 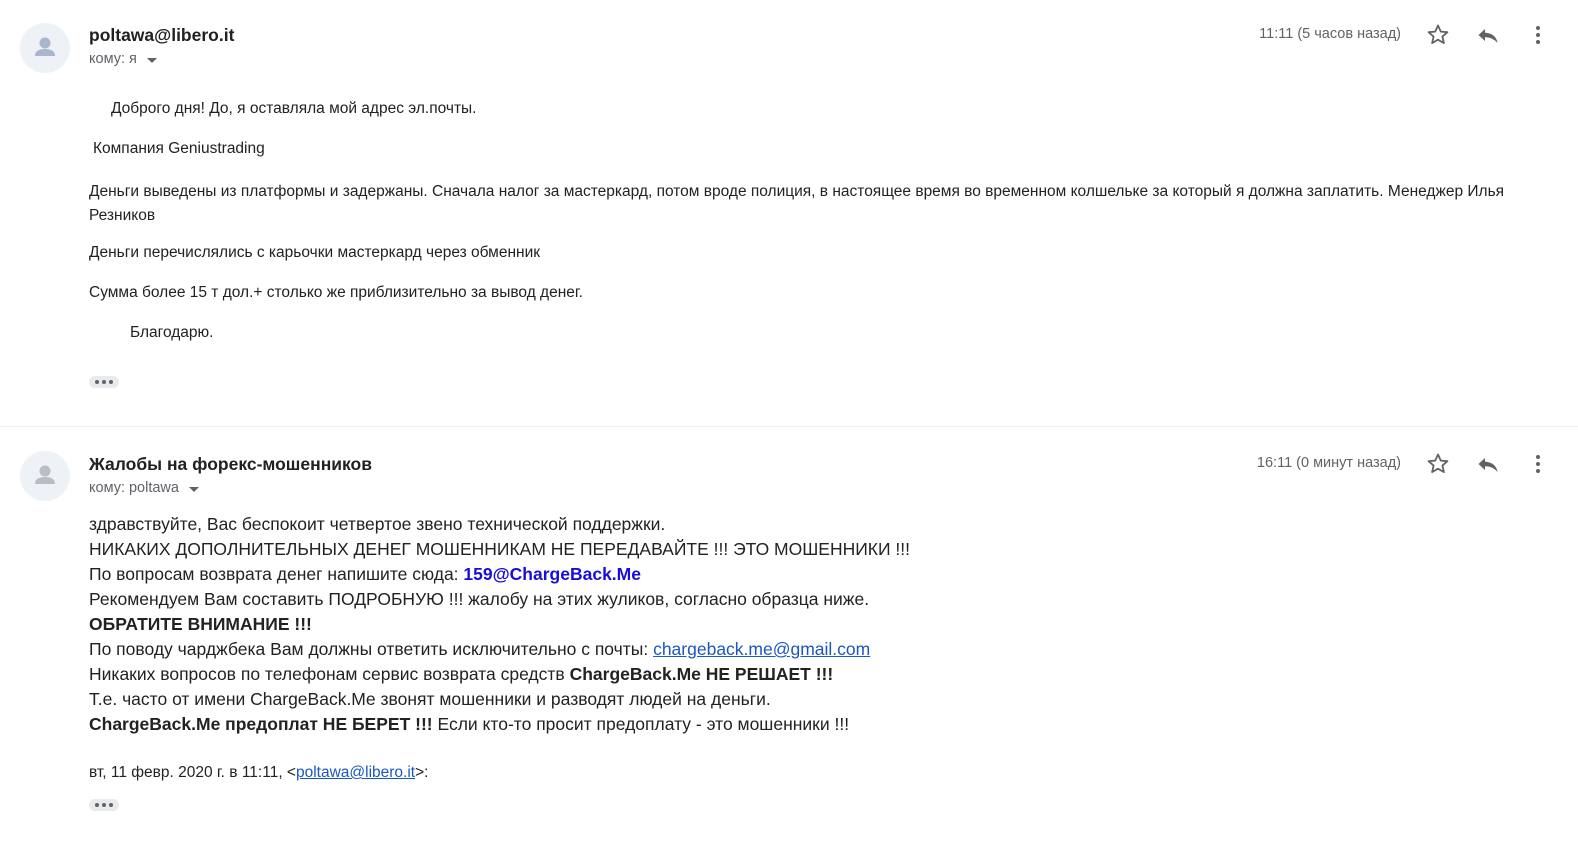 I want to click on body-company: Компания Geniustrading, so click(x=179, y=148).